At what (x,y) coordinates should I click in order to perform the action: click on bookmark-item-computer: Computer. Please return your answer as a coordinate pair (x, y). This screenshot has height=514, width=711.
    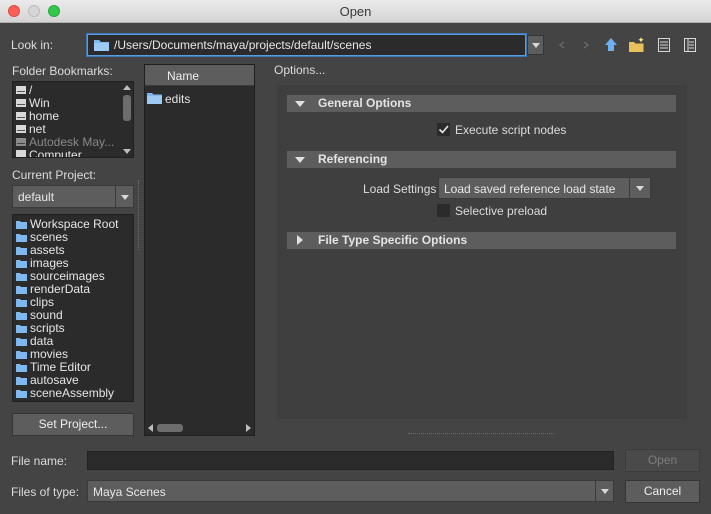
    Looking at the image, I should click on (49, 153).